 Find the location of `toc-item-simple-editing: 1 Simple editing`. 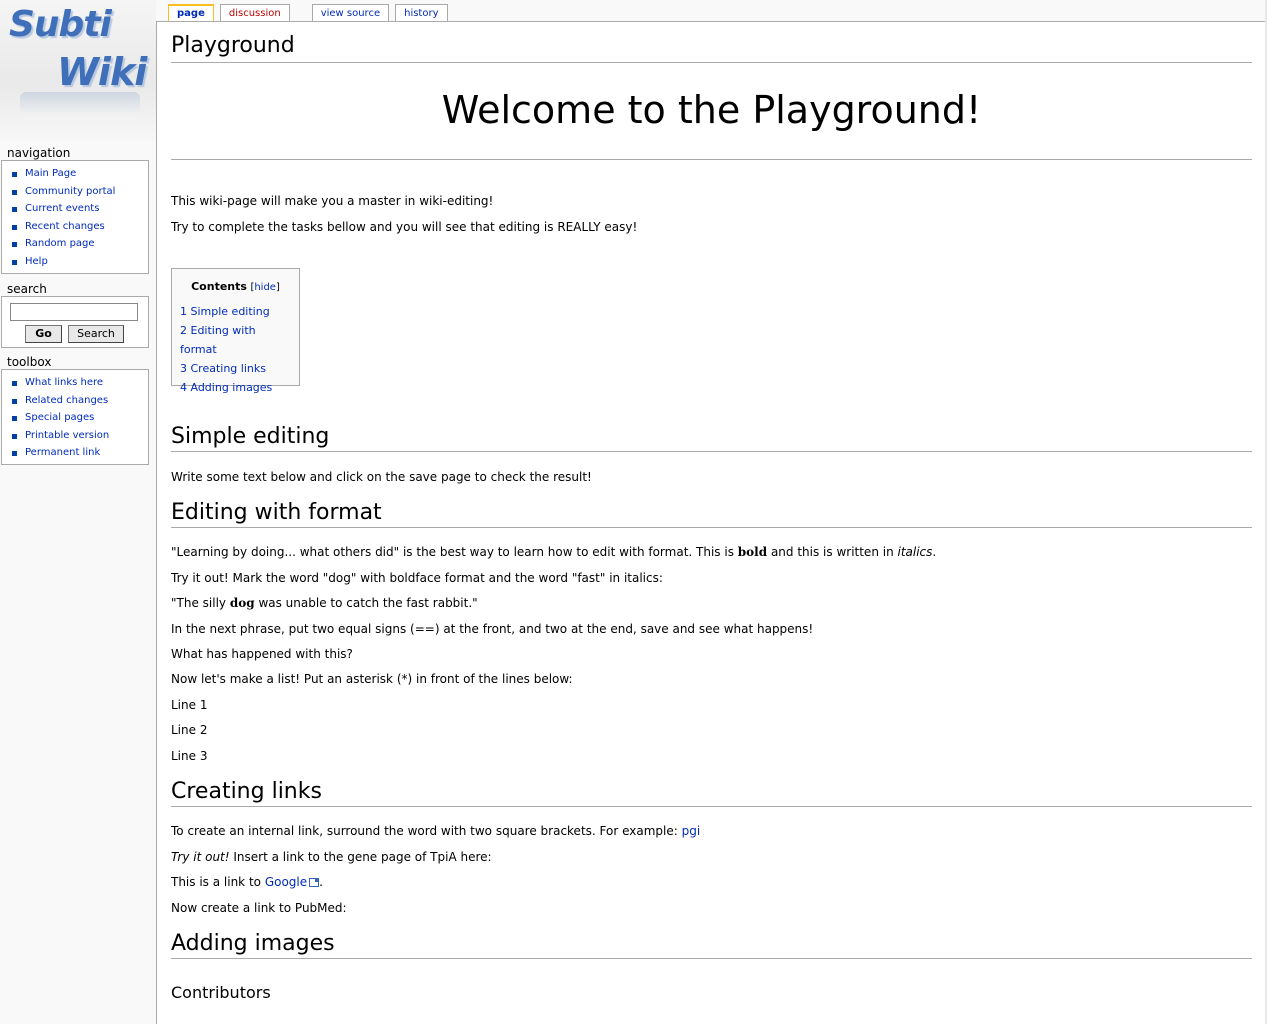

toc-item-simple-editing: 1 Simple editing is located at coordinates (235, 311).